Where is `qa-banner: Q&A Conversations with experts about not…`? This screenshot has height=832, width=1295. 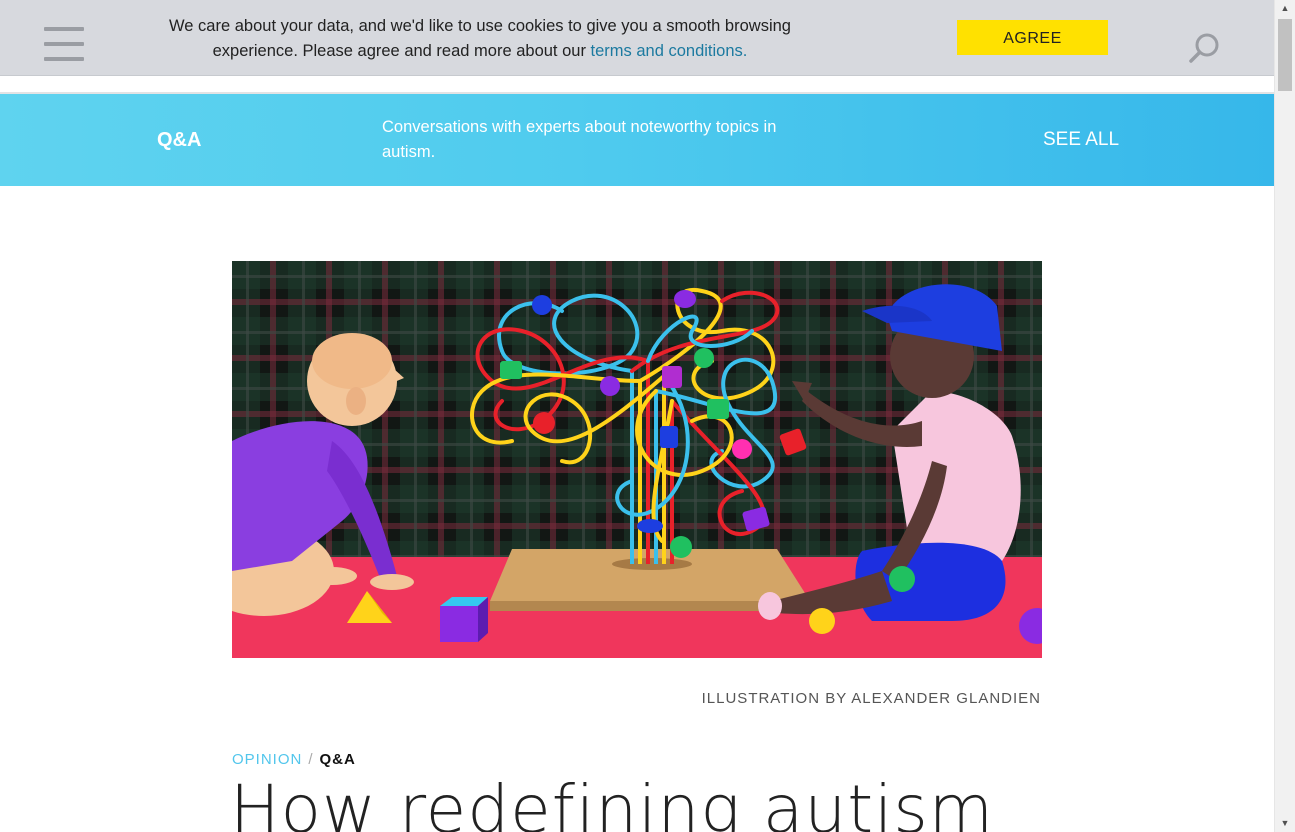 qa-banner: Q&A Conversations with experts about not… is located at coordinates (637, 140).